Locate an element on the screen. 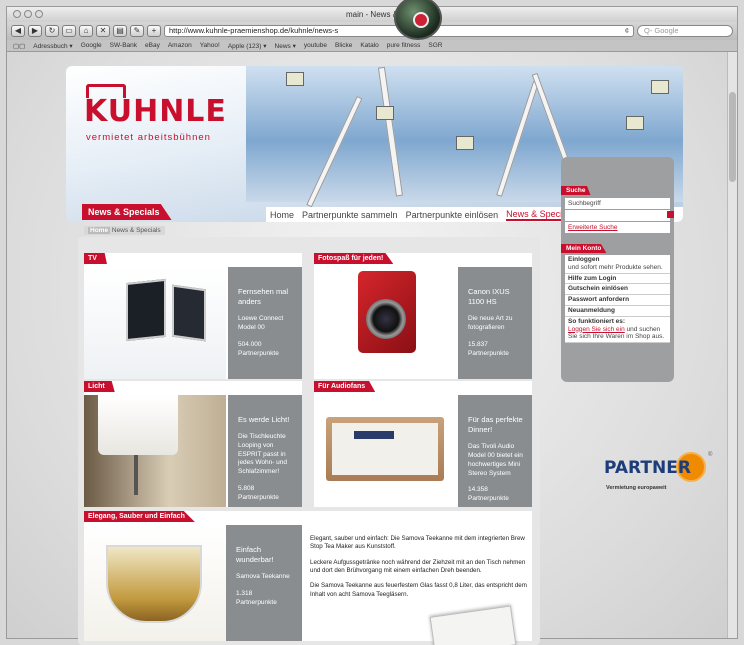 The height and width of the screenshot is (645, 744). search-tab: Suche is located at coordinates (576, 190).